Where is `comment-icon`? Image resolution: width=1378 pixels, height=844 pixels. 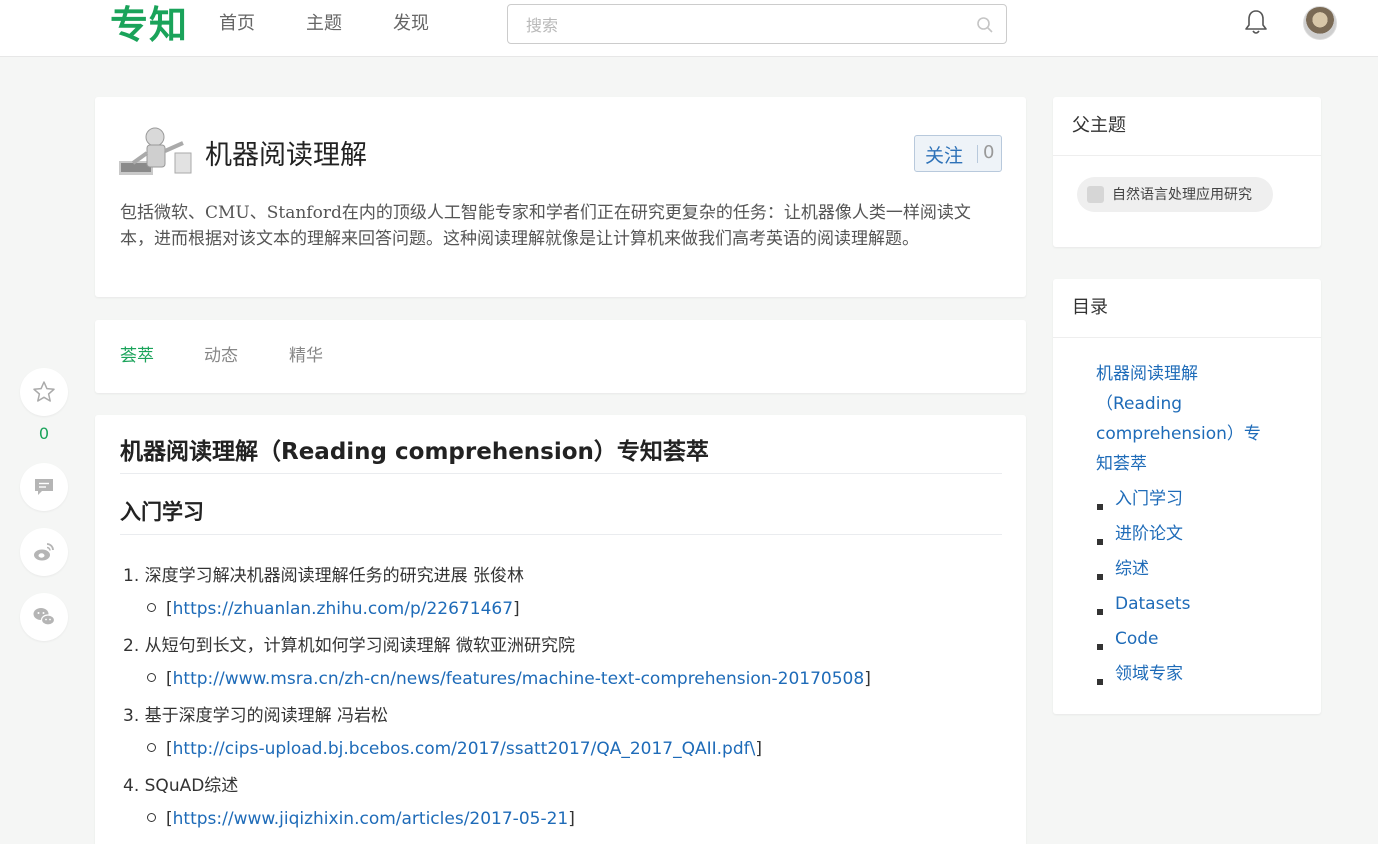
comment-icon is located at coordinates (44, 487).